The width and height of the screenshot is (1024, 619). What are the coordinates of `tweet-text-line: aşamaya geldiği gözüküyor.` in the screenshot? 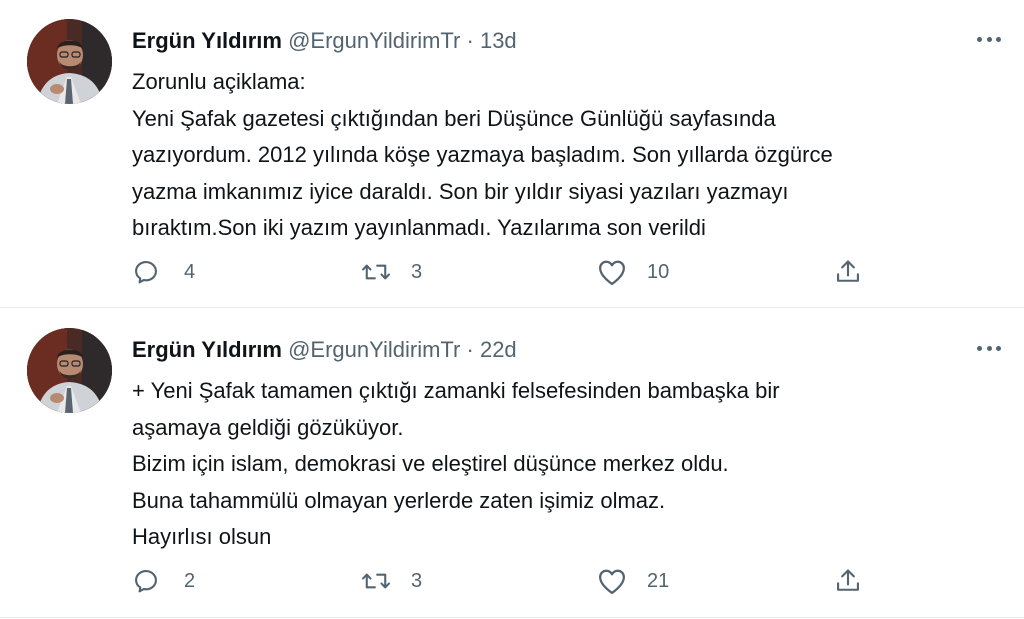 It's located at (268, 427).